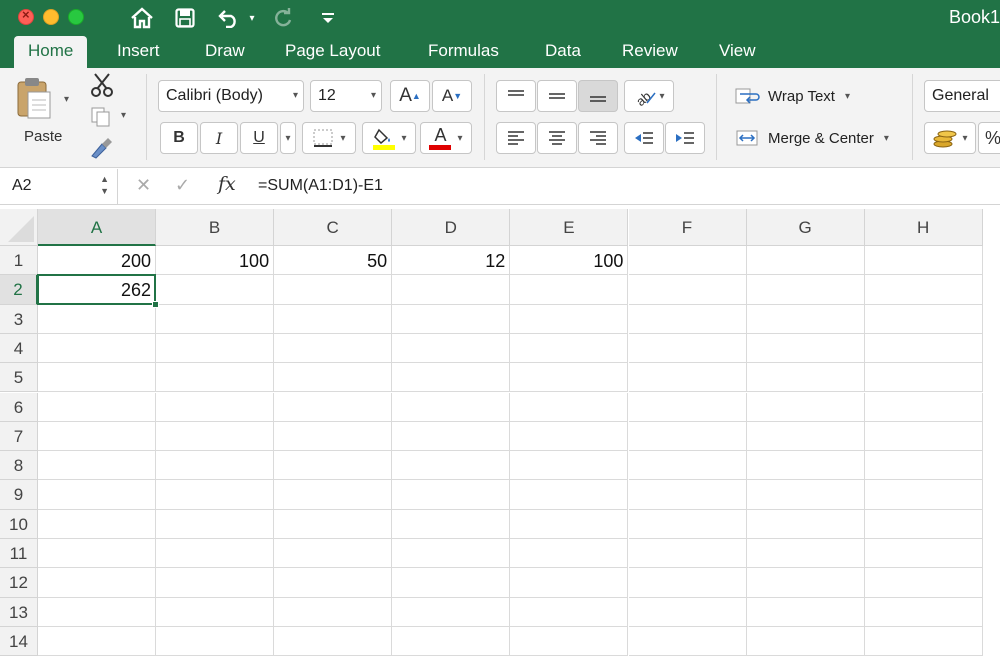 Image resolution: width=1000 pixels, height=656 pixels. What do you see at coordinates (142, 18) in the screenshot?
I see `home-icon` at bounding box center [142, 18].